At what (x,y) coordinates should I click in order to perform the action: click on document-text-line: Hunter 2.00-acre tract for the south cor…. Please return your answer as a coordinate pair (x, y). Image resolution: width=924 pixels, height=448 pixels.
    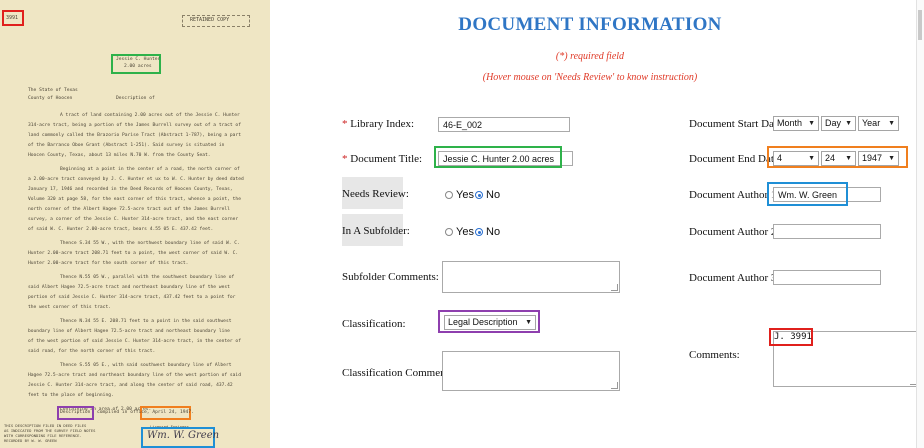
    Looking at the image, I should click on (108, 263).